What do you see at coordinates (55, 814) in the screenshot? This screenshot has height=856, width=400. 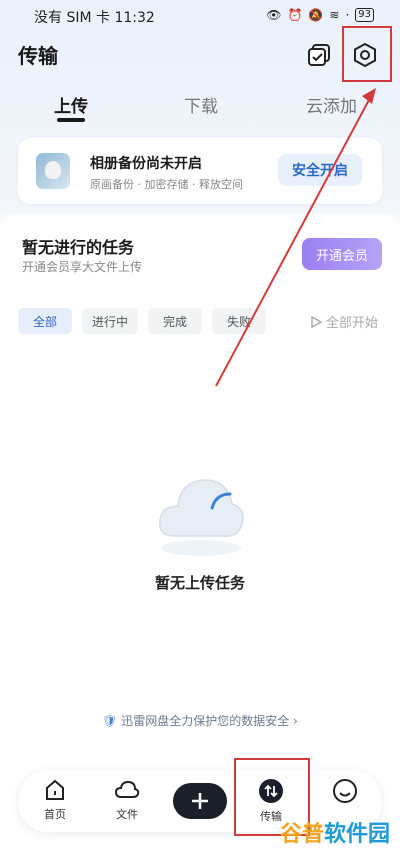 I see `nav-home-label: 首页` at bounding box center [55, 814].